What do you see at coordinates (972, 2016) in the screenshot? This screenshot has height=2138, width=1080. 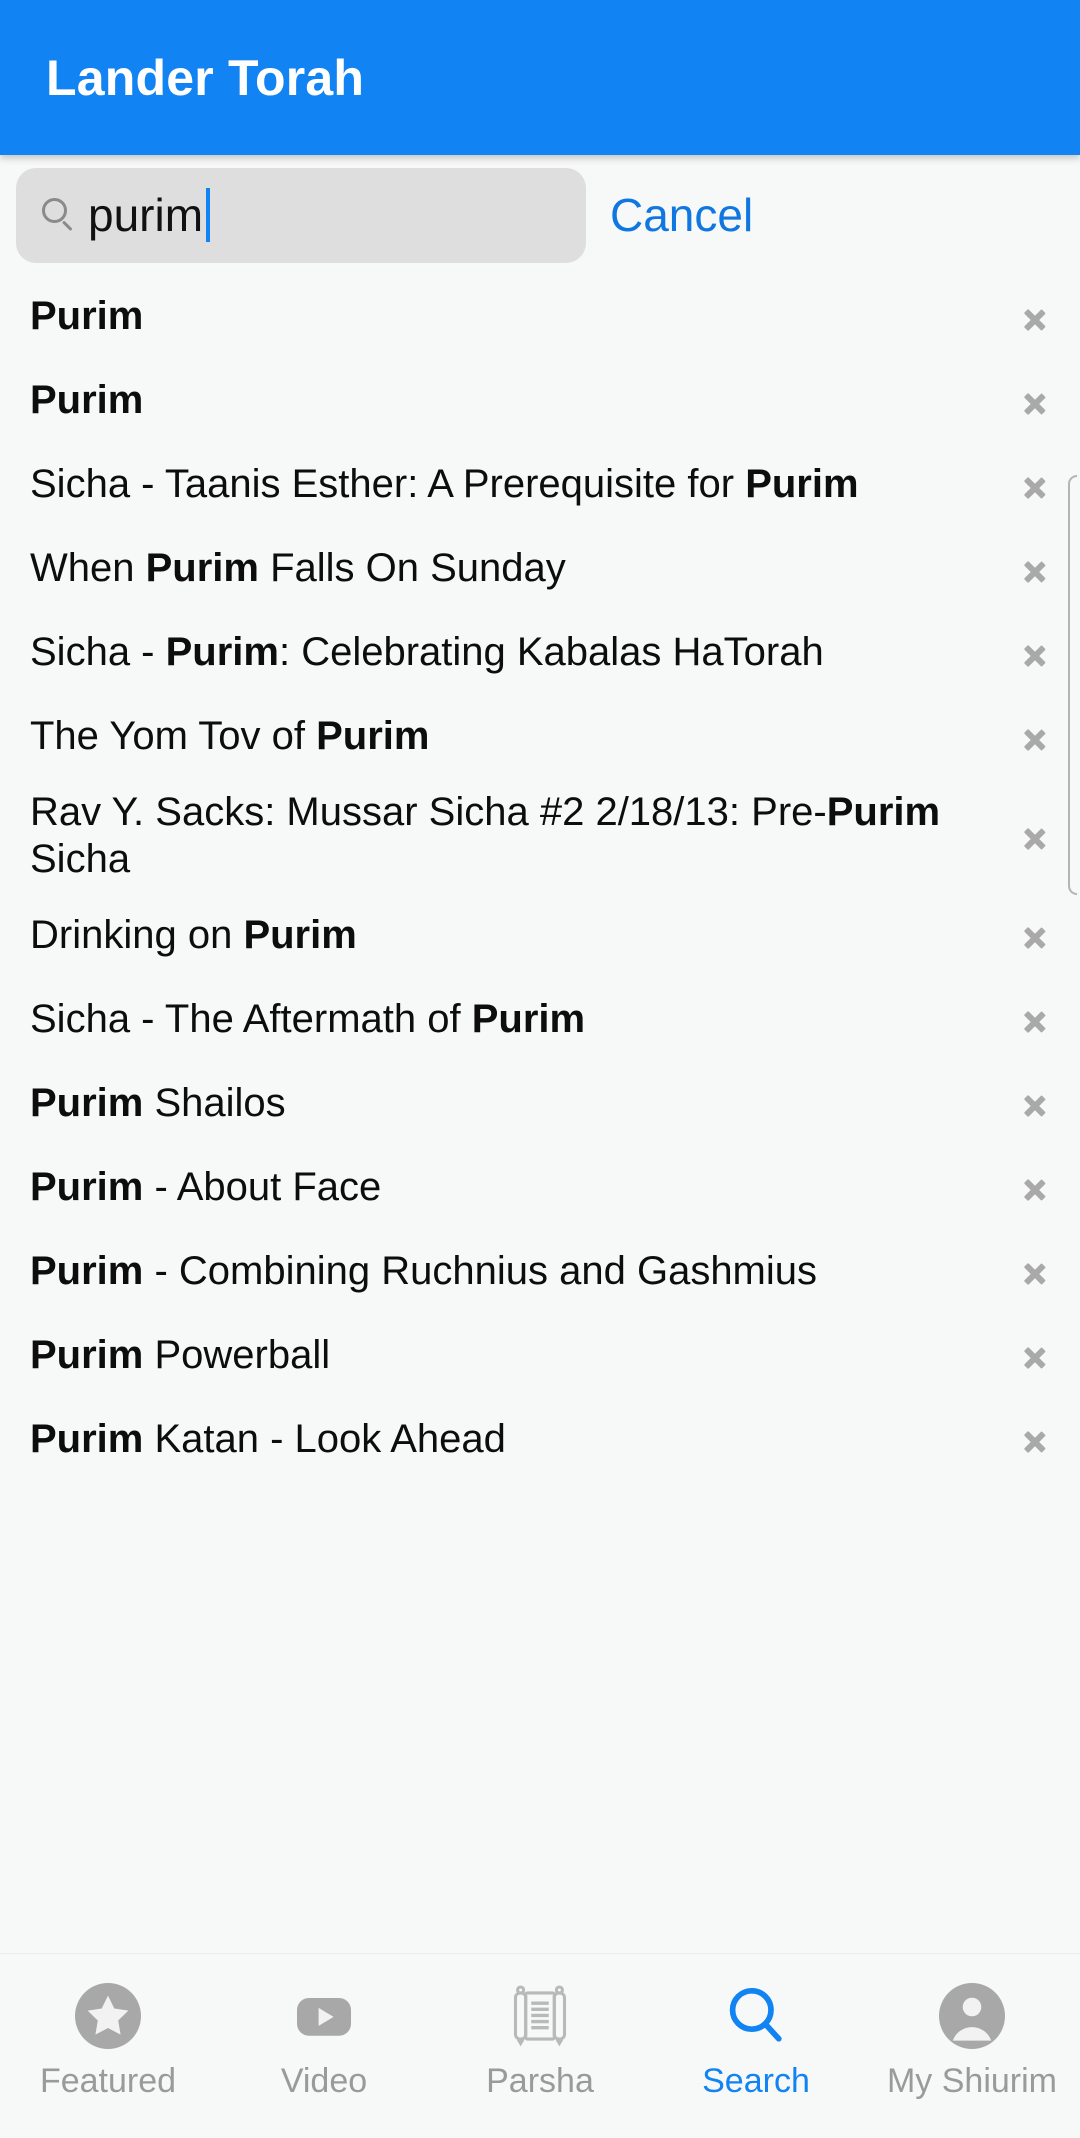 I see `person-circle-icon` at bounding box center [972, 2016].